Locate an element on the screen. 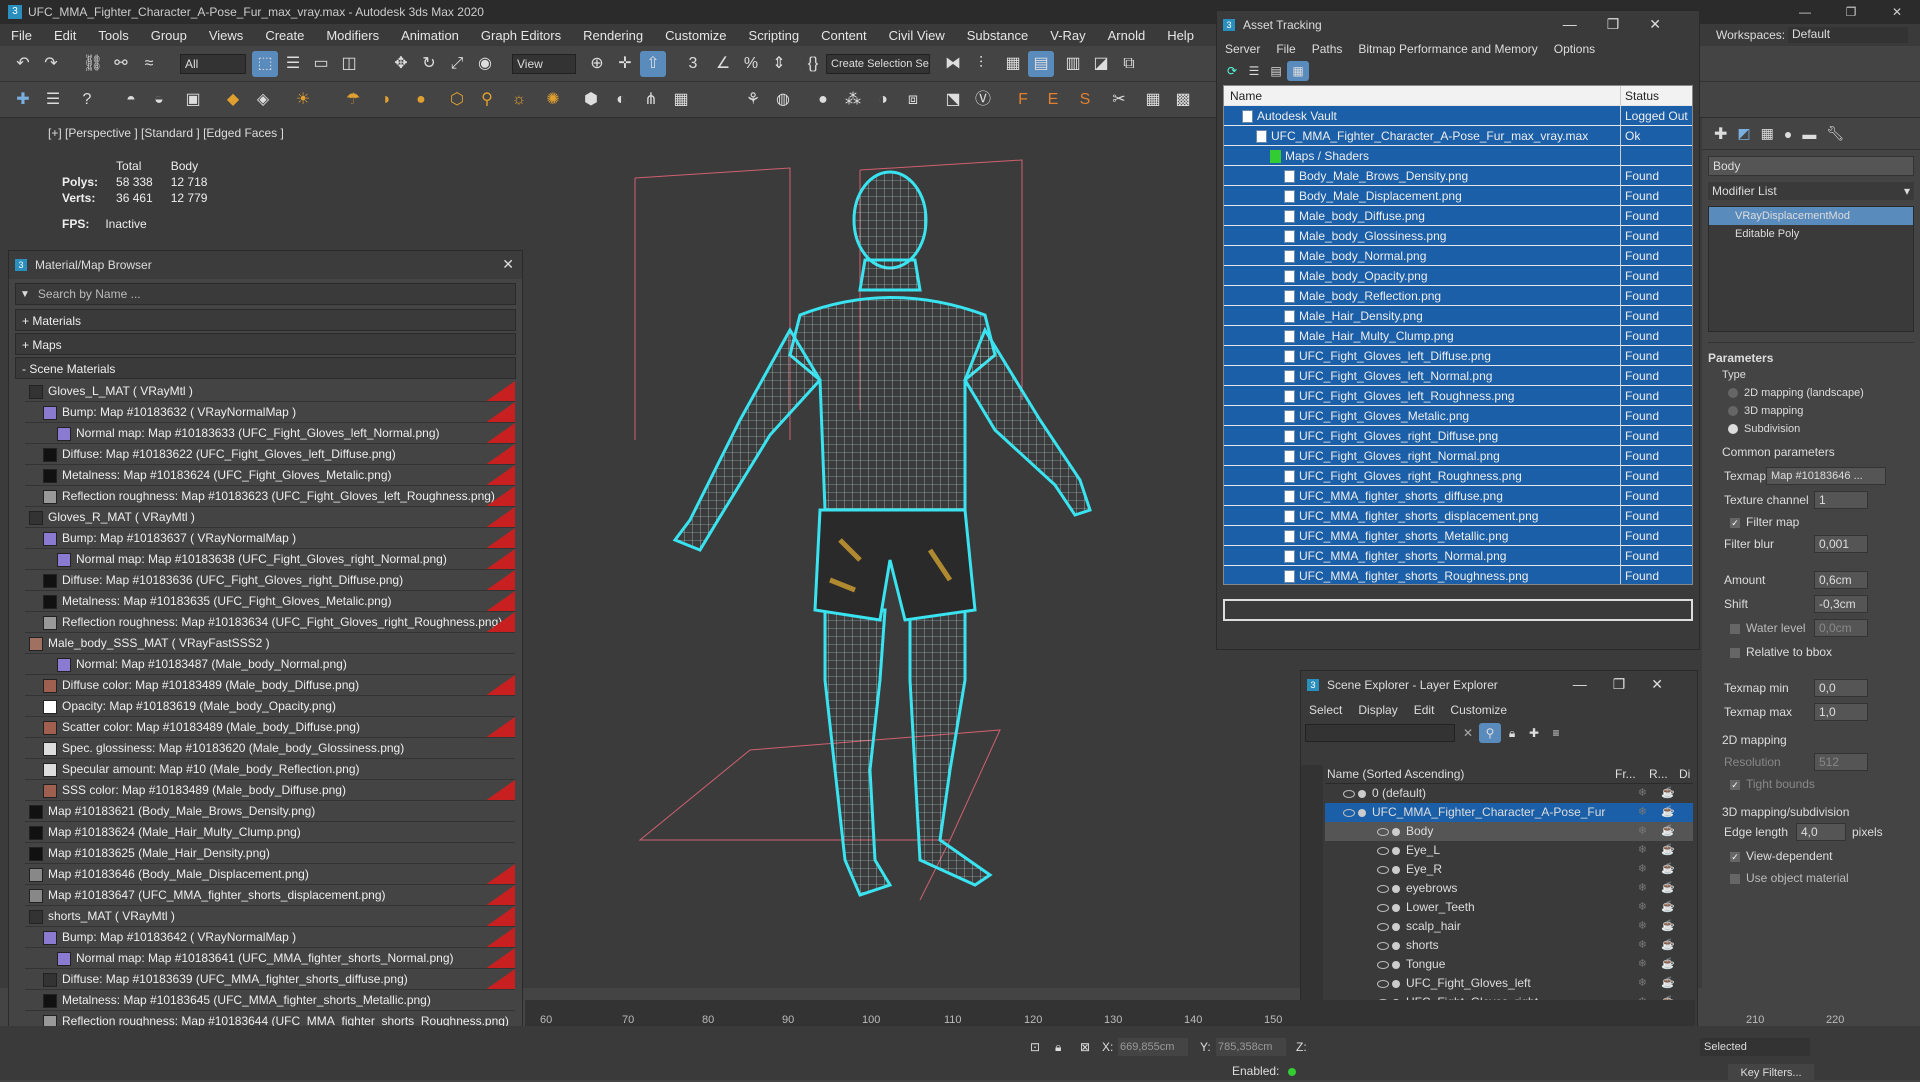 Image resolution: width=1920 pixels, height=1082 pixels. scene-tree-row: UFC_MMA_Fighter_Character_A-Pose_Fur ❄ ☕ is located at coordinates (1509, 812).